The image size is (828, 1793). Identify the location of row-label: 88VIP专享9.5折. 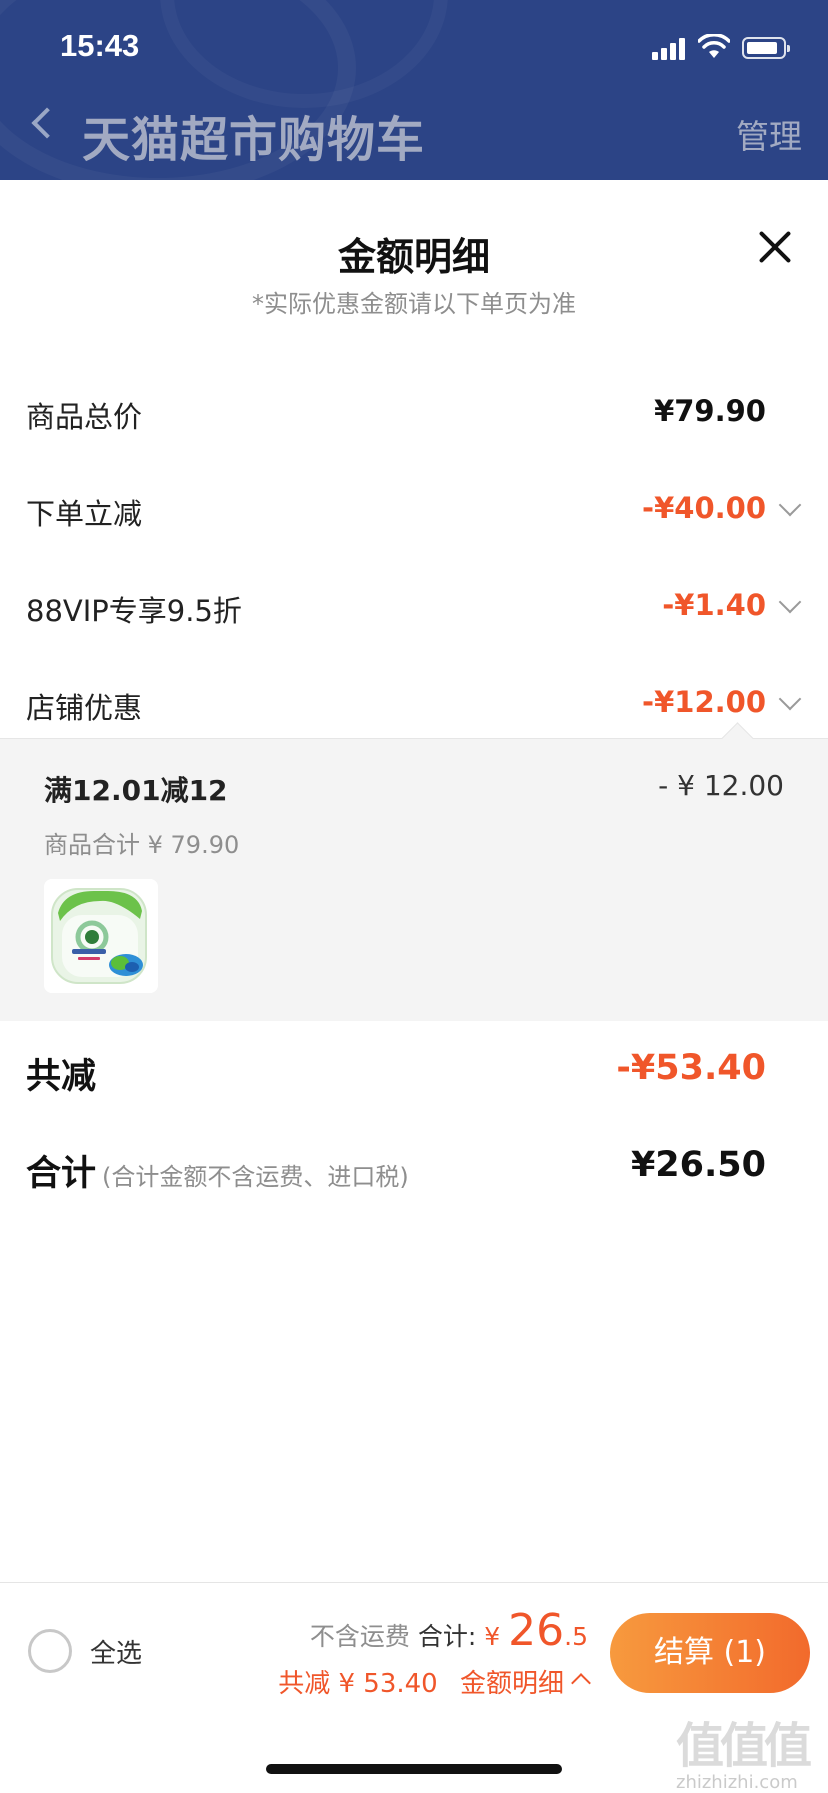
(134, 611).